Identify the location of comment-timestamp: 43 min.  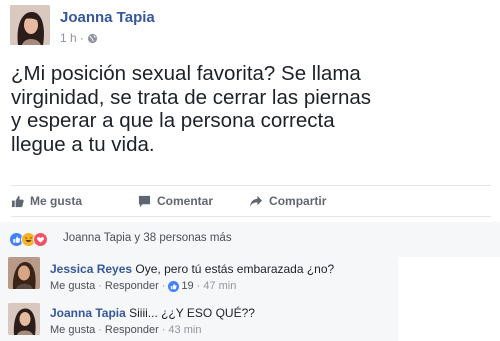
(184, 330).